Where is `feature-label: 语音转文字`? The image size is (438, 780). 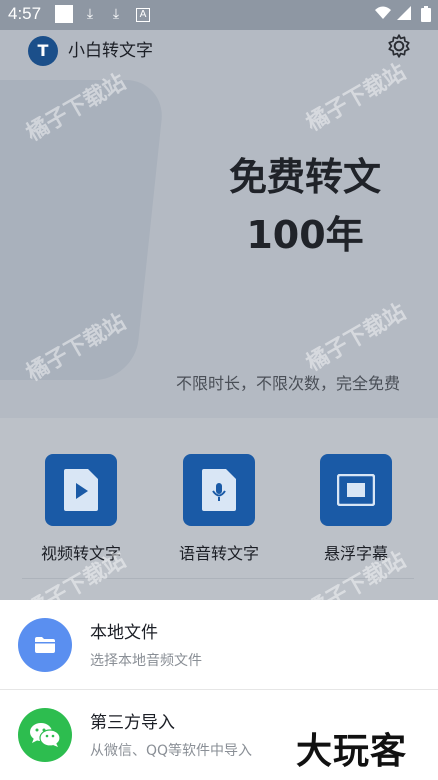 feature-label: 语音转文字 is located at coordinates (218, 553).